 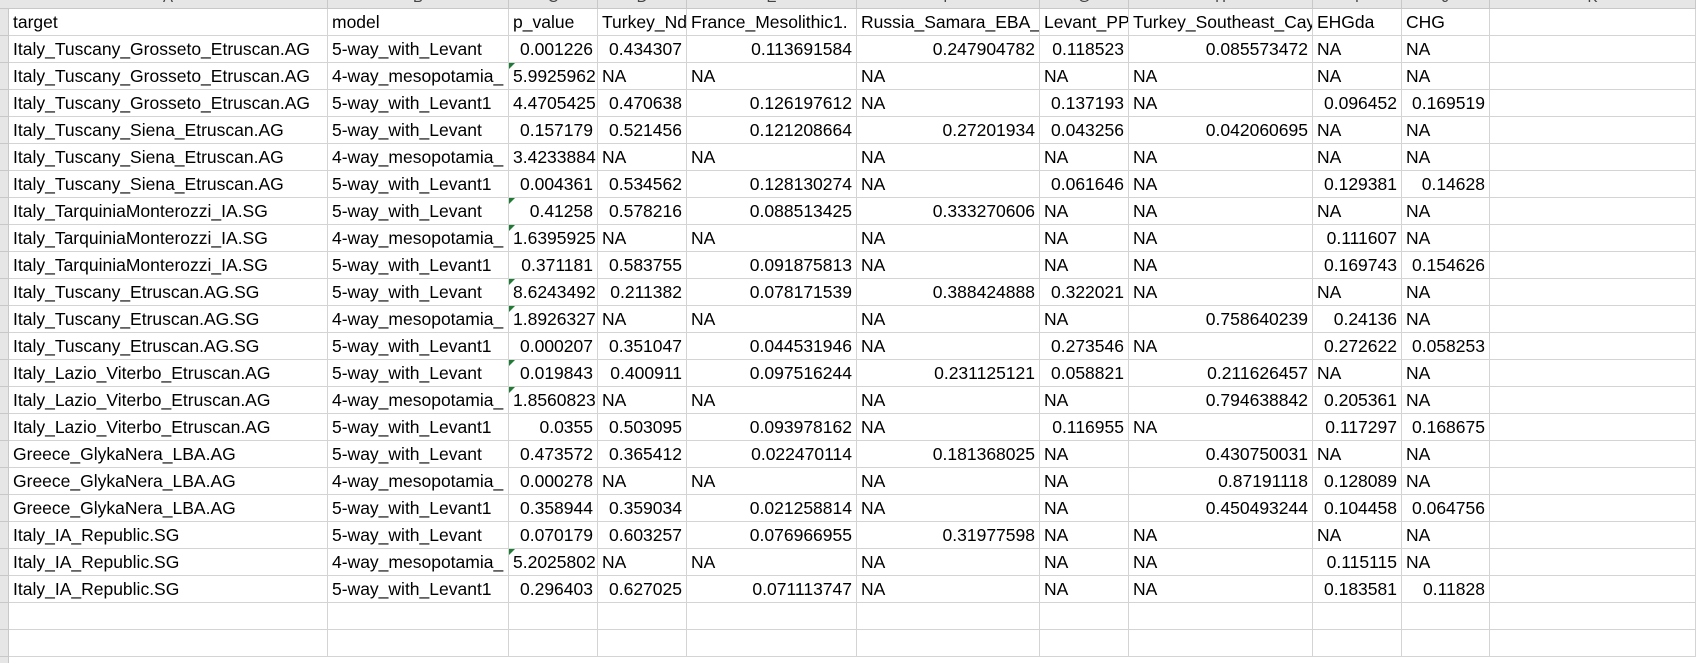 What do you see at coordinates (553, 292) in the screenshot?
I see `data-cell: 8.6243492` at bounding box center [553, 292].